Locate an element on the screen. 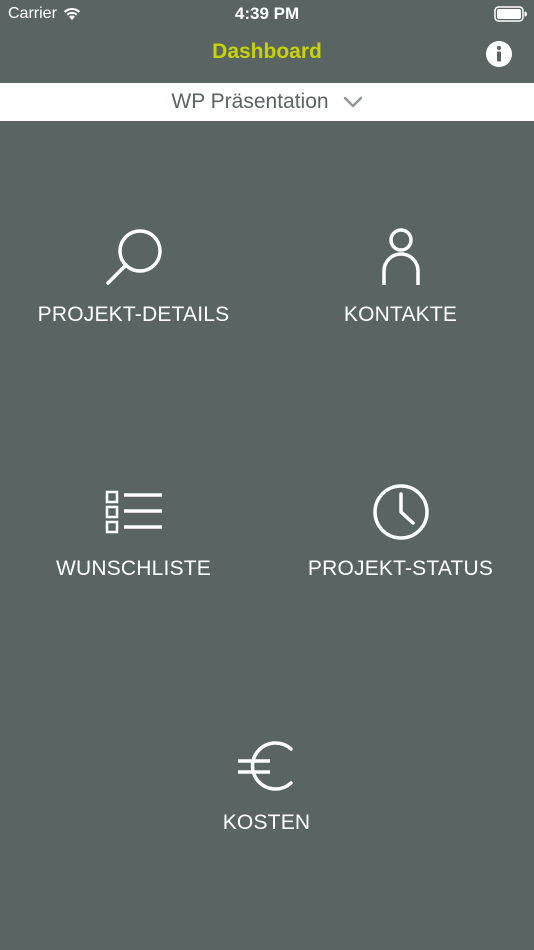 This screenshot has height=950, width=534. tile-projekt-status: PROJEKT-STATUS is located at coordinates (400, 531).